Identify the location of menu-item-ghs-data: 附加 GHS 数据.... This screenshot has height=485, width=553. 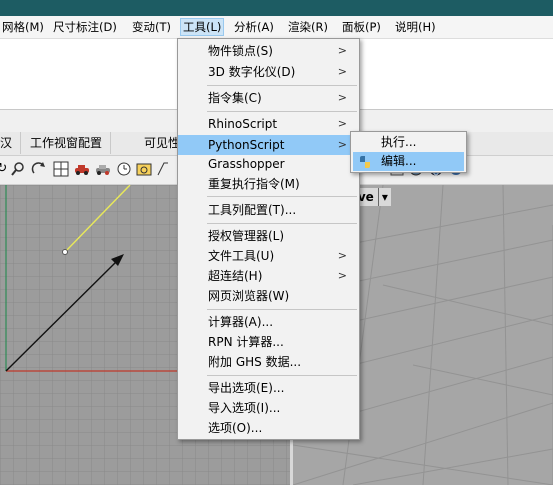
(268, 362).